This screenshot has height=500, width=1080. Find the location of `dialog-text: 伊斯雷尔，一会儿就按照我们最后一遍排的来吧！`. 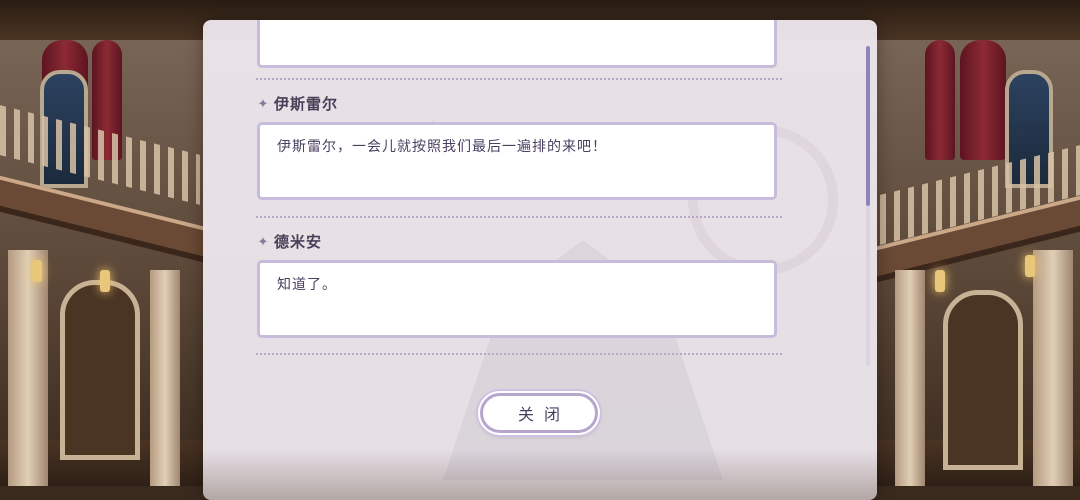

dialog-text: 伊斯雷尔，一会儿就按照我们最后一遍排的来吧！ is located at coordinates (442, 147).